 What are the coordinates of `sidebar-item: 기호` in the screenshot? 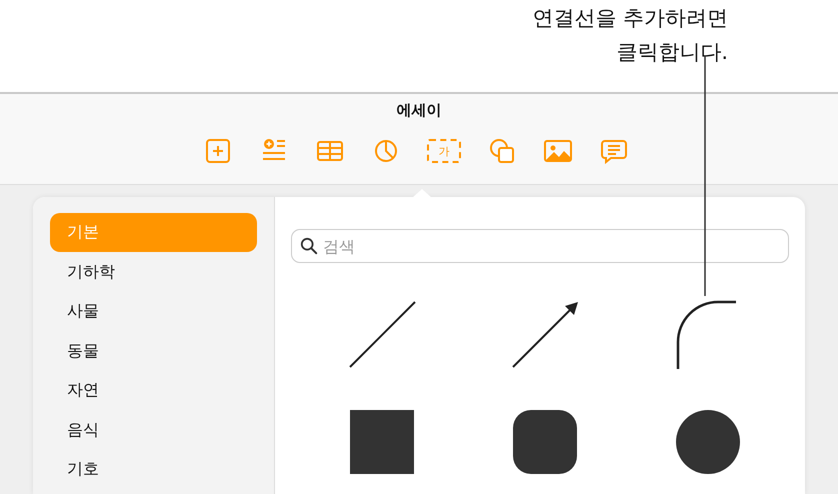 It's located at (153, 469).